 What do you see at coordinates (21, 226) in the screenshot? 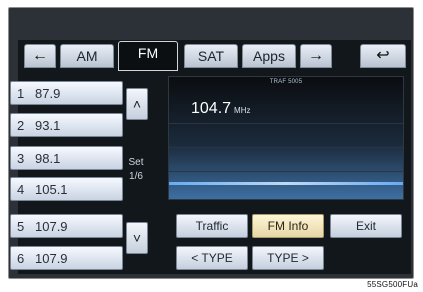
I see `preset-number: 5` at bounding box center [21, 226].